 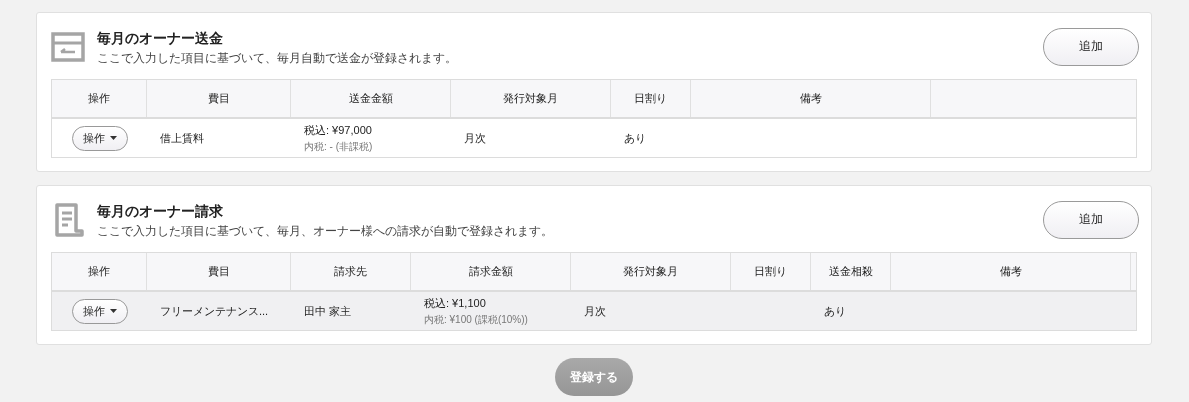 What do you see at coordinates (338, 146) in the screenshot?
I see `tax-text: 内税: - (非課税)` at bounding box center [338, 146].